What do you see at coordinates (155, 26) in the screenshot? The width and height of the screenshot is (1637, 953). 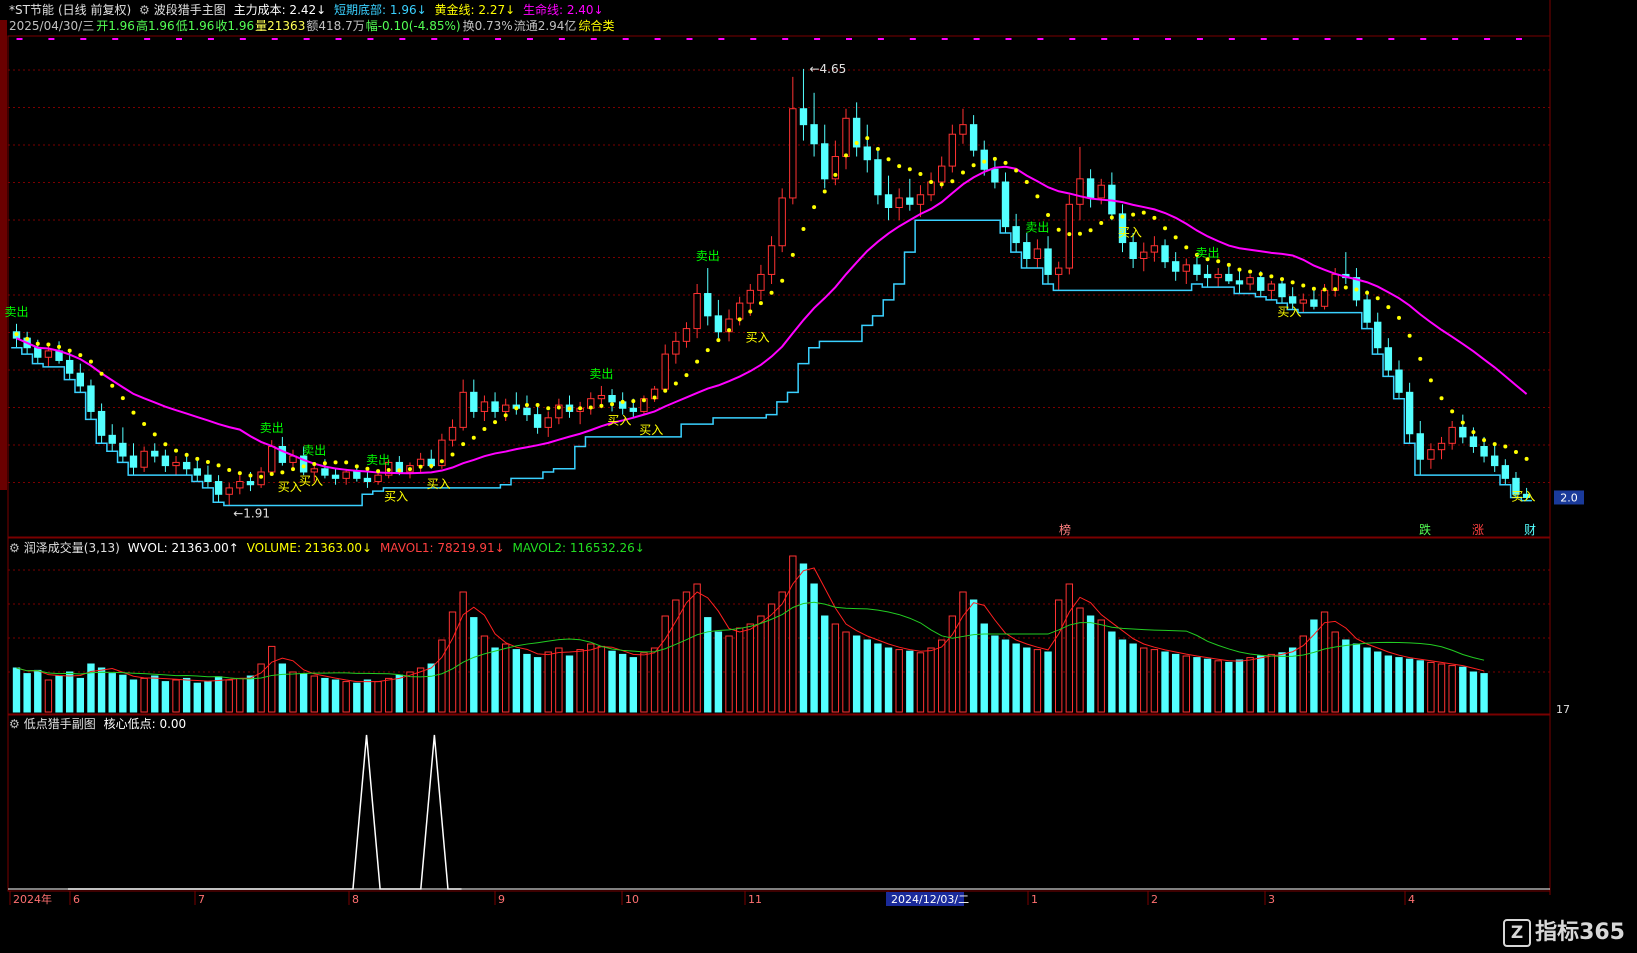 I see `quote-high: 高1.96` at bounding box center [155, 26].